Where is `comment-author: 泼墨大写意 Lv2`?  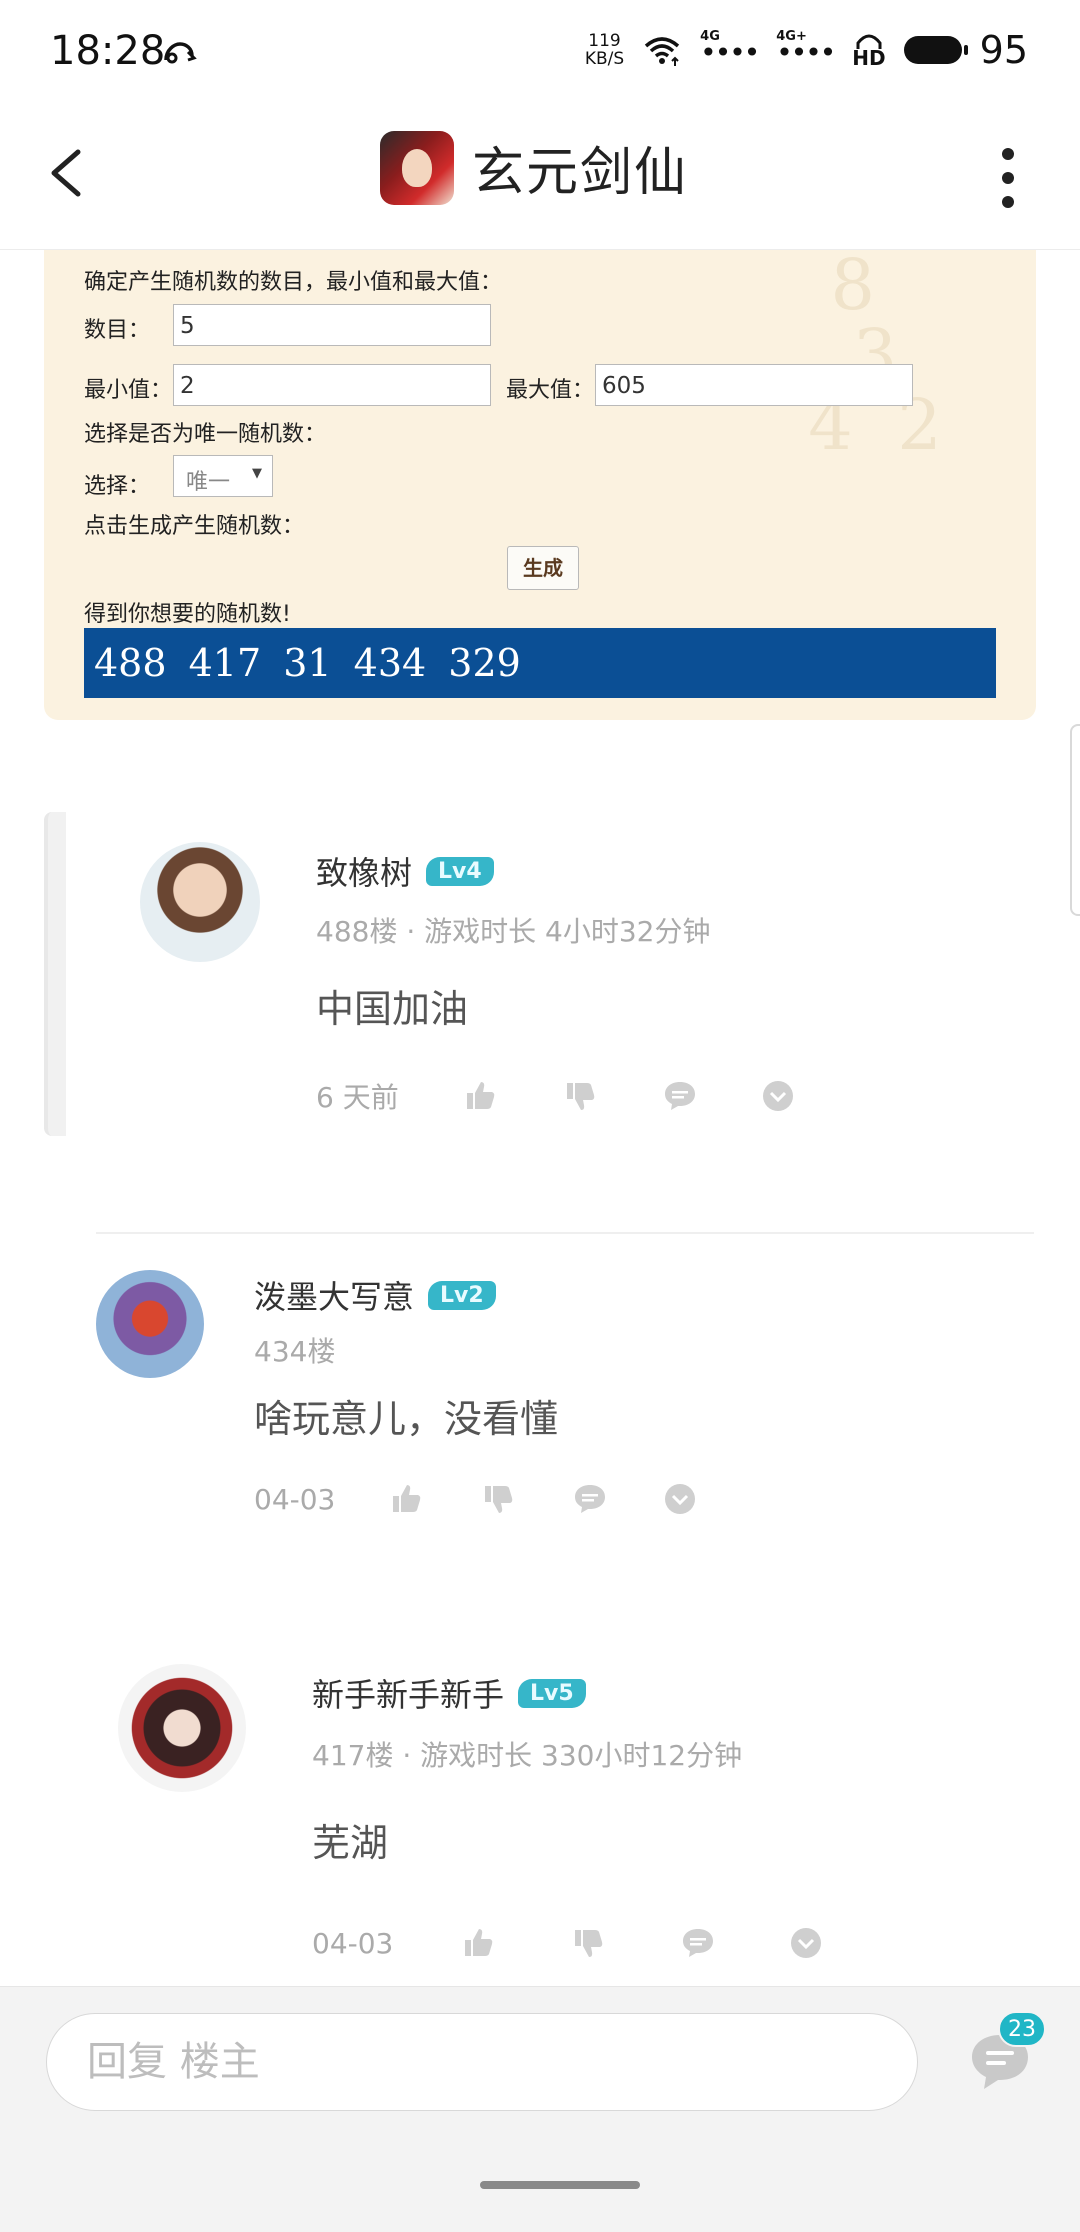 comment-author: 泼墨大写意 Lv2 is located at coordinates (375, 1295).